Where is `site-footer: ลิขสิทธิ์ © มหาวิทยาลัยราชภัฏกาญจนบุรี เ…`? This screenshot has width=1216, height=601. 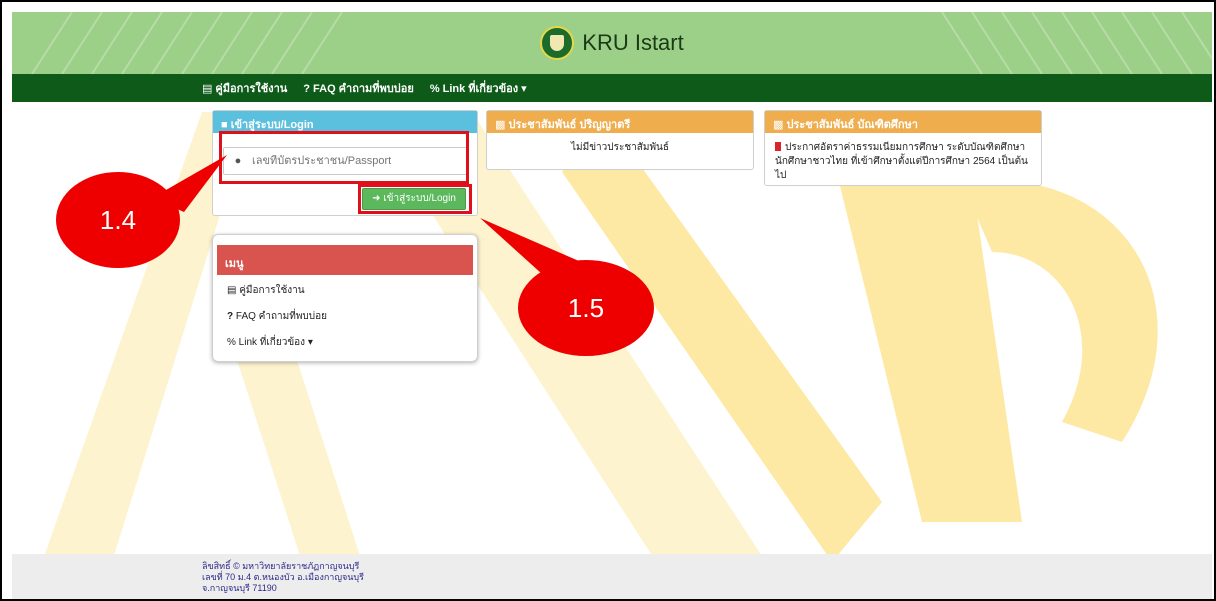 site-footer: ลิขสิทธิ์ © มหาวิทยาลัยราชภัฏกาญจนบุรี เ… is located at coordinates (612, 576).